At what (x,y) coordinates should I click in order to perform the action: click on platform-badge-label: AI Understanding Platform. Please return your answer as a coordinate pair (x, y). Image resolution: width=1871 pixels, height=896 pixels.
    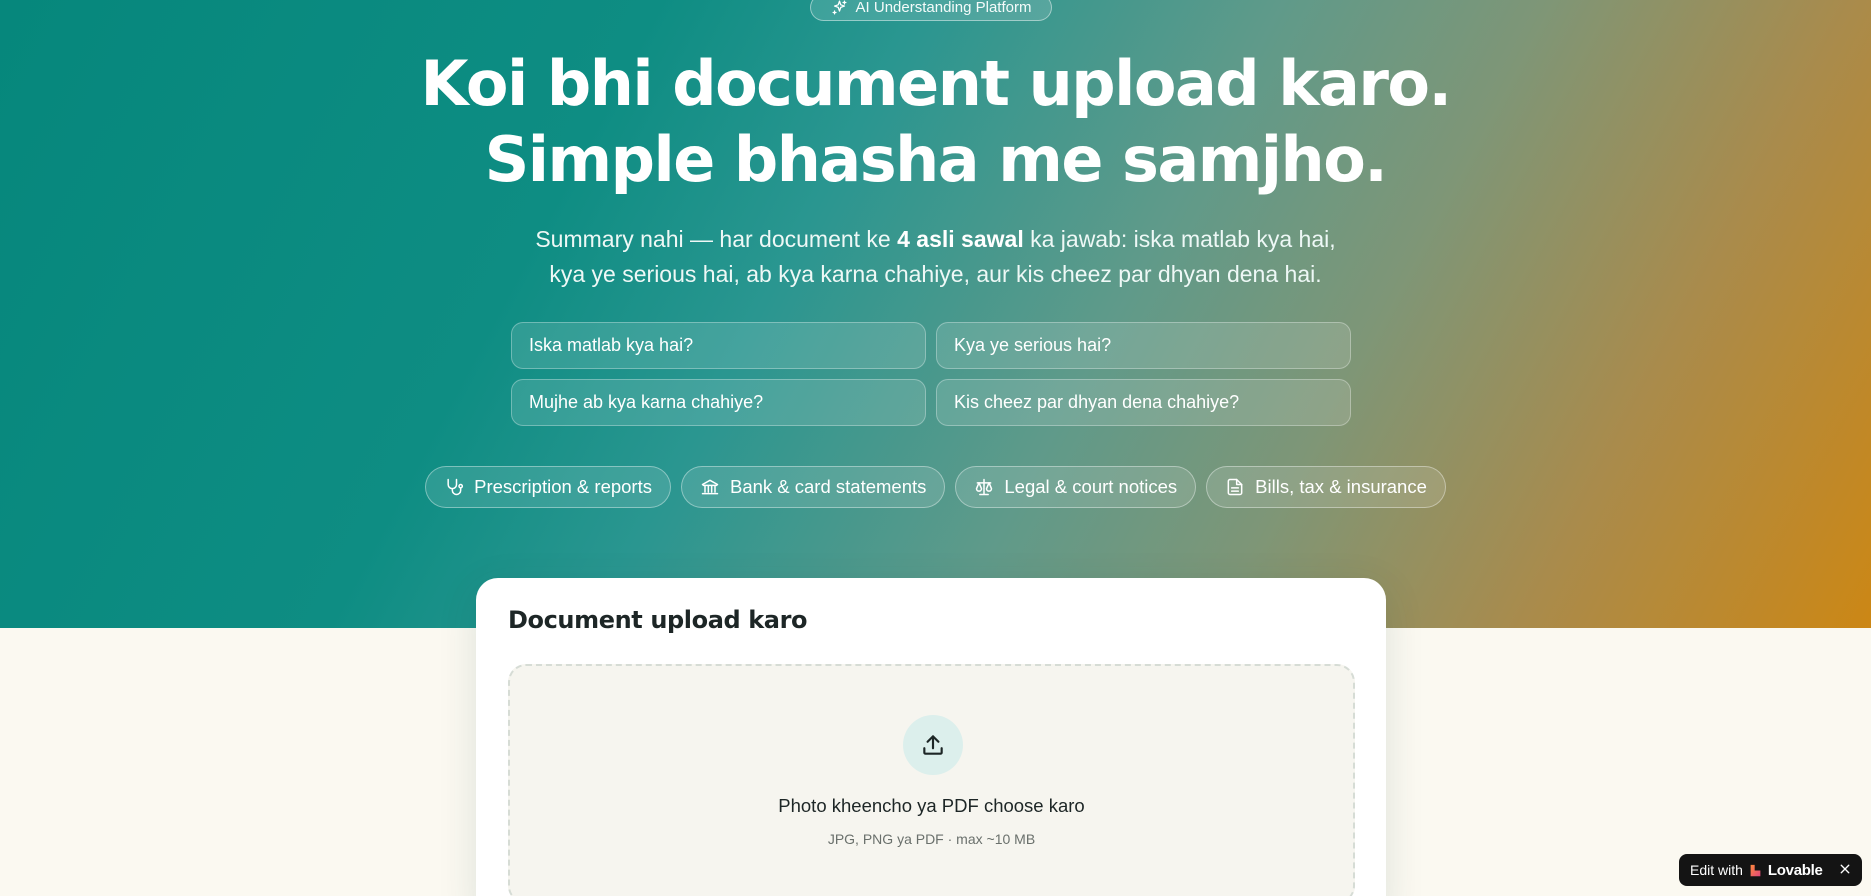
    Looking at the image, I should click on (943, 8).